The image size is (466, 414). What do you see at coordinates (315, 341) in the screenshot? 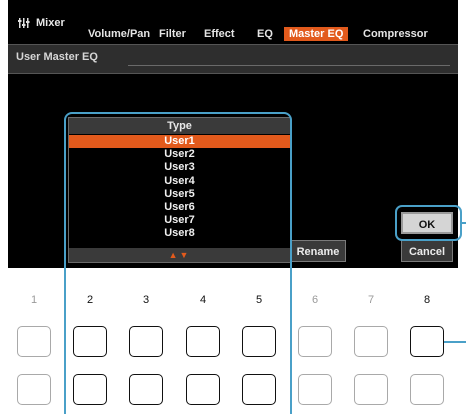
I see `panel-button-6-upper` at bounding box center [315, 341].